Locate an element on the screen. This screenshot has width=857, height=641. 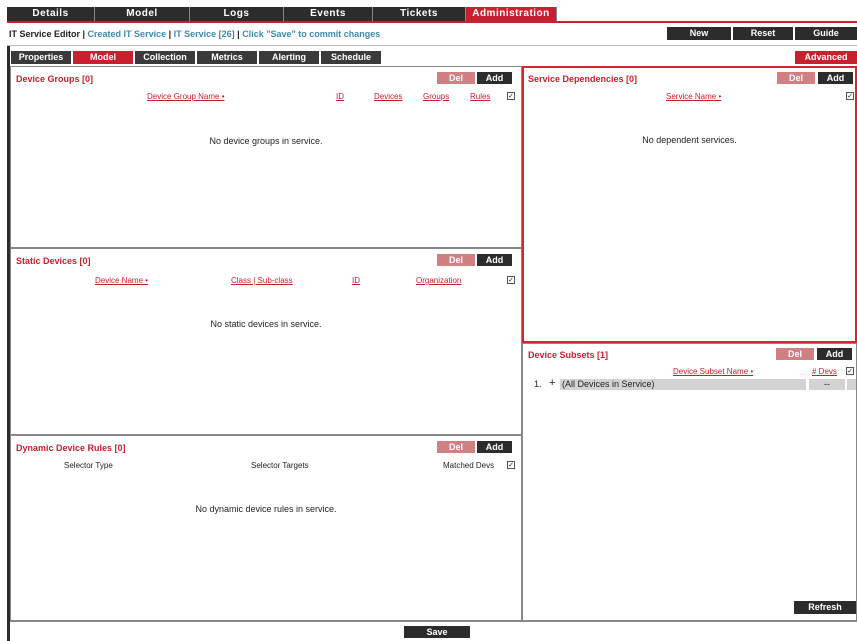
tab-tickets: Tickets is located at coordinates (419, 14).